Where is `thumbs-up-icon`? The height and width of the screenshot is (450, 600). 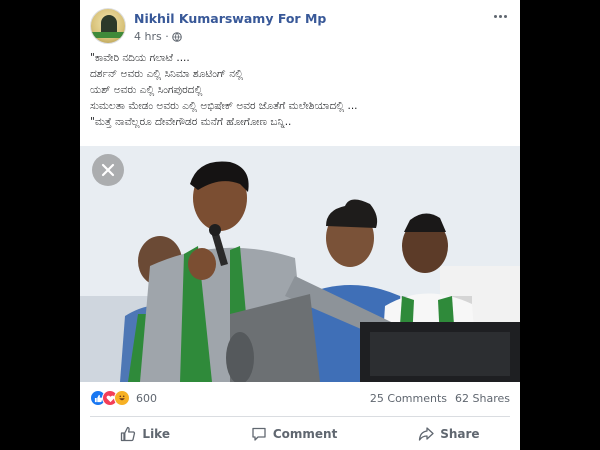
thumbs-up-icon is located at coordinates (128, 434).